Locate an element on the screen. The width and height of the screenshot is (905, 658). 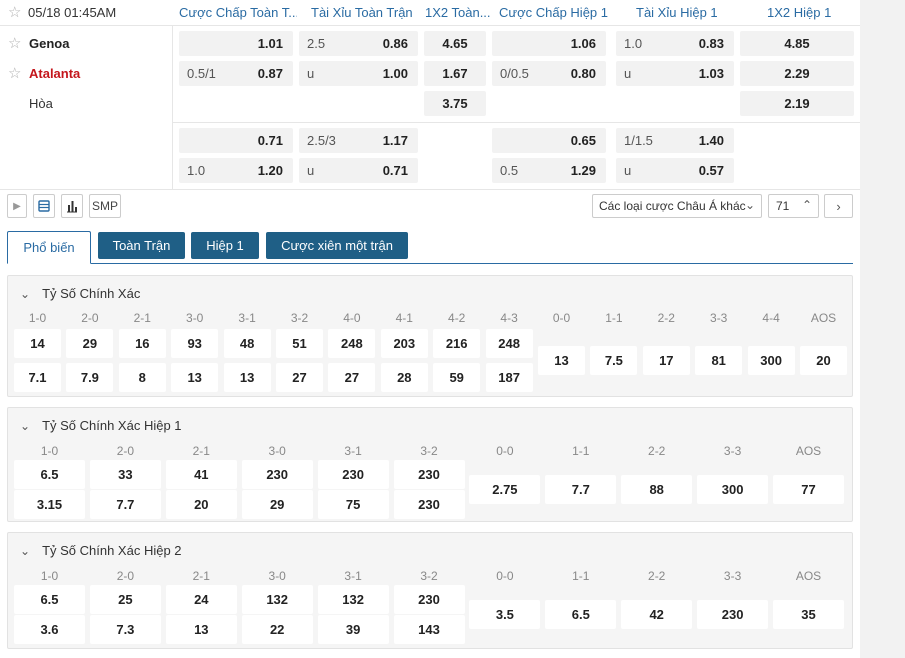
market-count-button: 71 ⌃ is located at coordinates (793, 206).